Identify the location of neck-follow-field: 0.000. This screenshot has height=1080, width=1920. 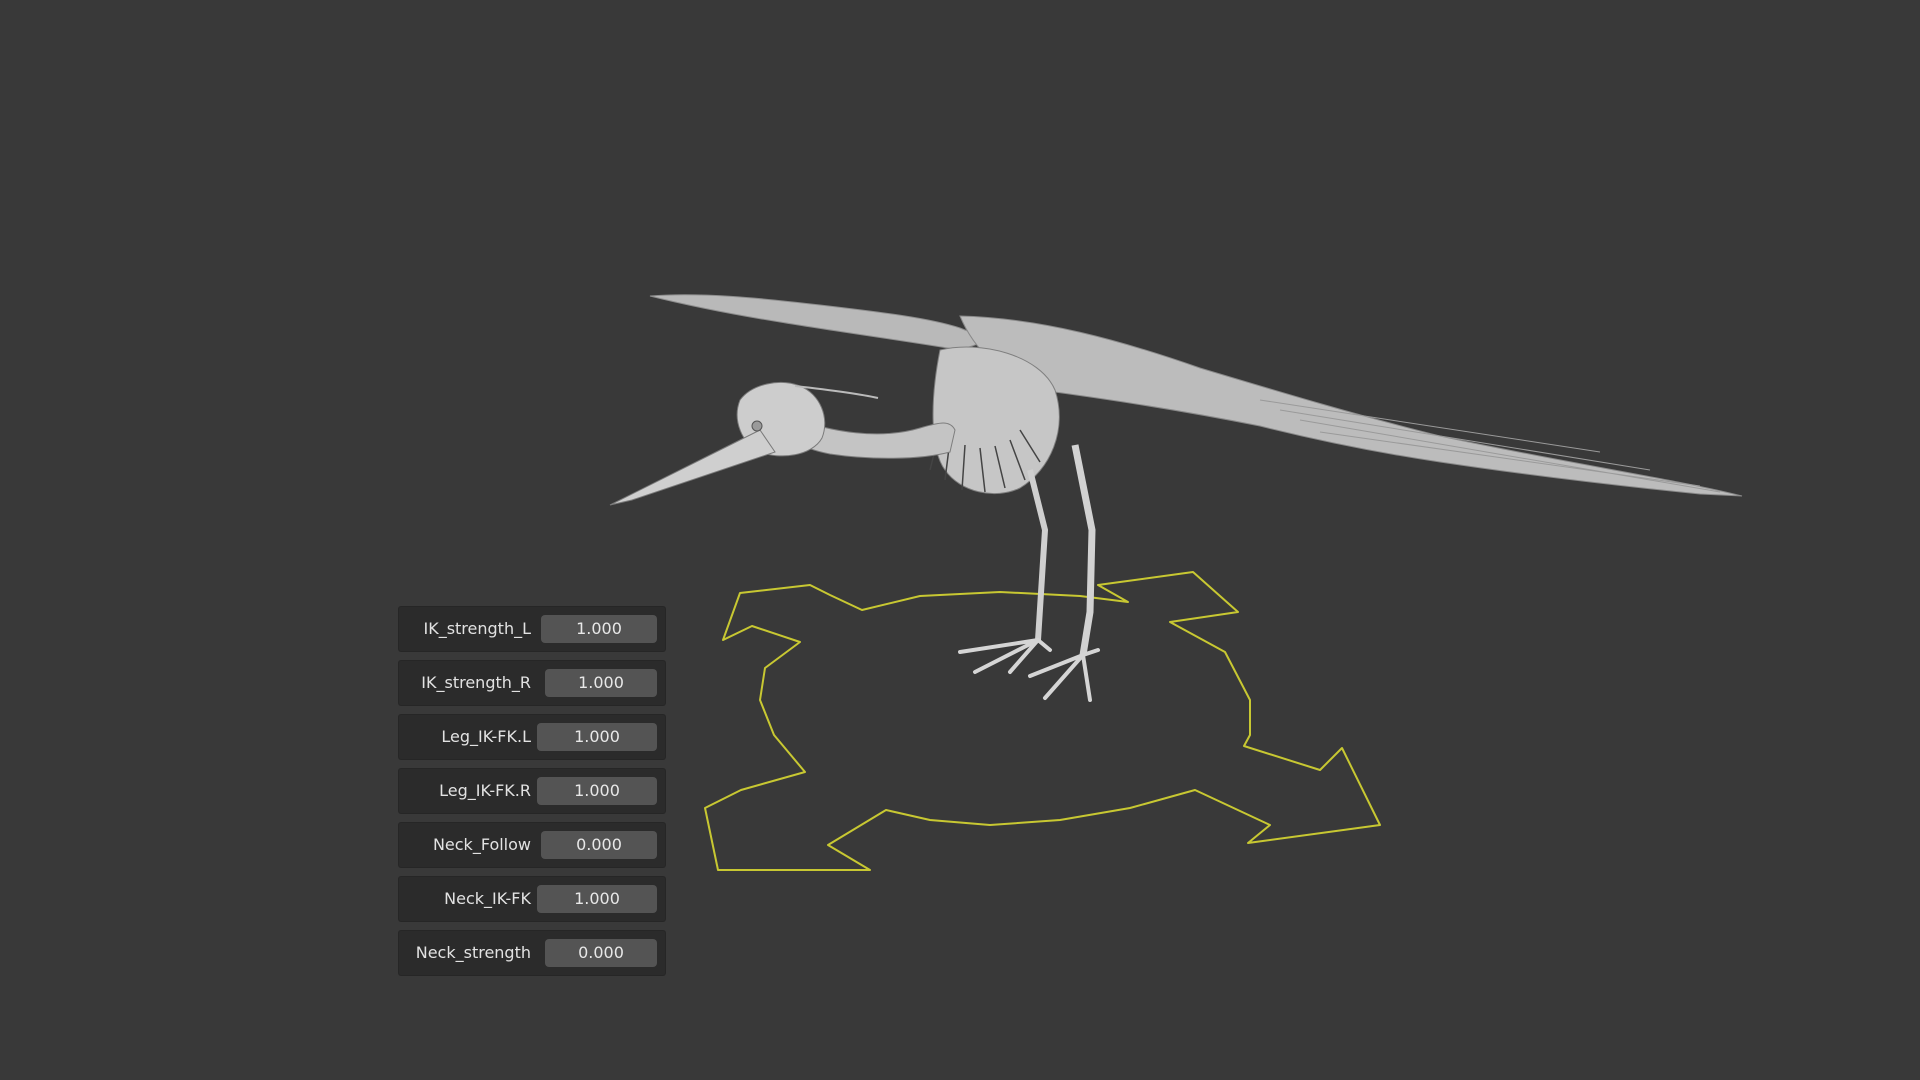
(599, 845).